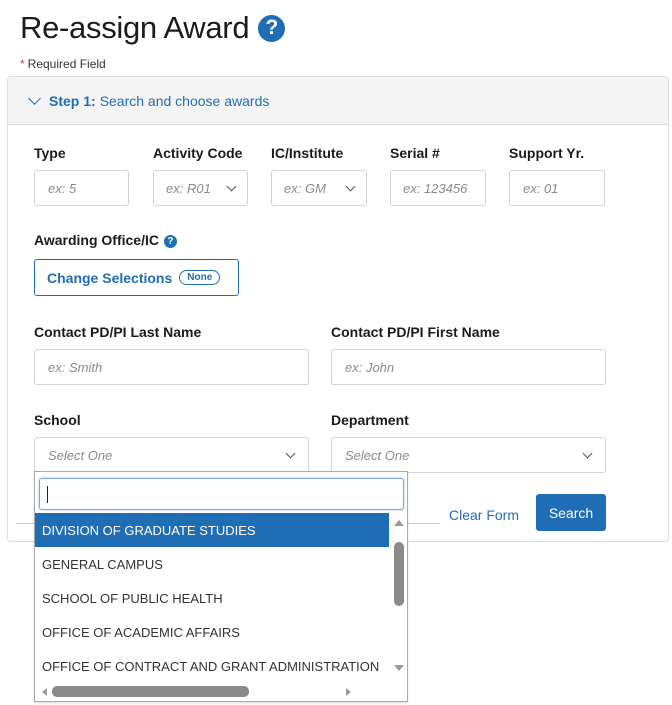  I want to click on step-label: Search and choose awards, so click(184, 100).